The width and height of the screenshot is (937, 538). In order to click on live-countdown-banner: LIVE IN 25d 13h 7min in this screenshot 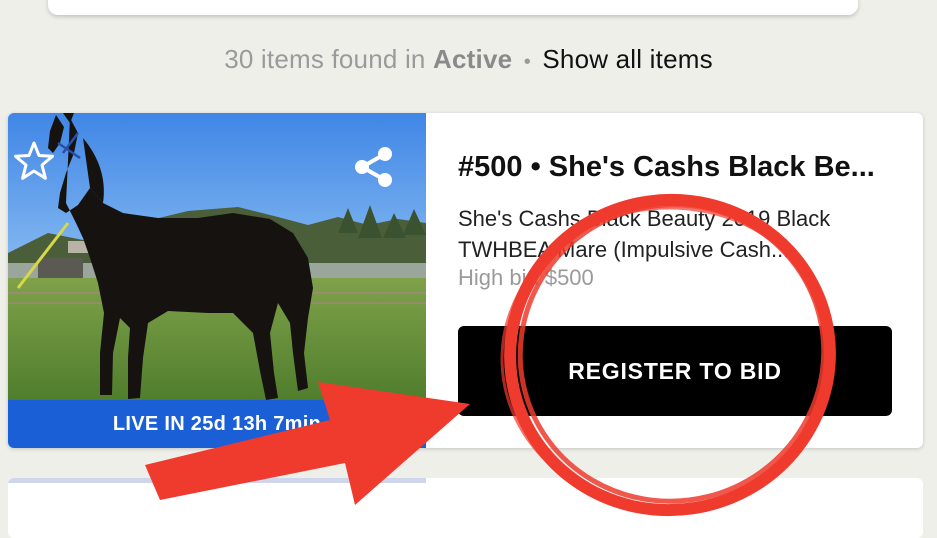, I will do `click(217, 424)`.